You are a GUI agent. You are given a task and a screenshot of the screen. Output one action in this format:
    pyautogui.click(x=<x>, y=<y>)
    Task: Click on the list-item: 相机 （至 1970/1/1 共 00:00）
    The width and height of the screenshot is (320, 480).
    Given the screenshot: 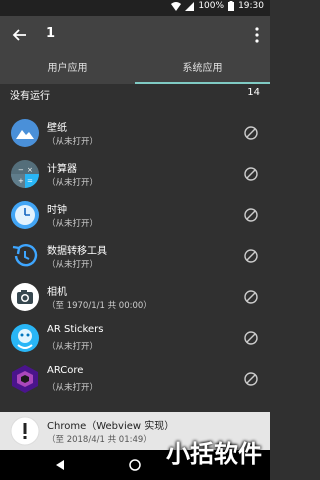 What is the action you would take?
    pyautogui.click(x=135, y=297)
    